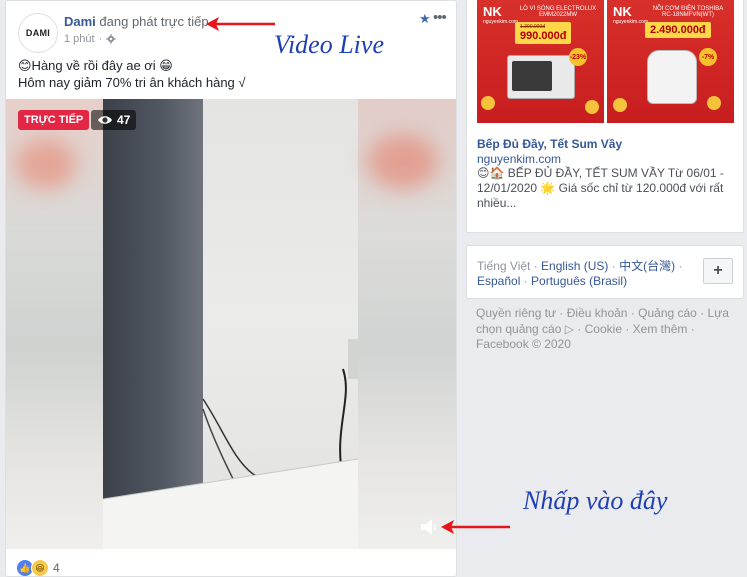  Describe the element at coordinates (519, 159) in the screenshot. I see `ad-domain-link: nguyenkim.com` at that location.